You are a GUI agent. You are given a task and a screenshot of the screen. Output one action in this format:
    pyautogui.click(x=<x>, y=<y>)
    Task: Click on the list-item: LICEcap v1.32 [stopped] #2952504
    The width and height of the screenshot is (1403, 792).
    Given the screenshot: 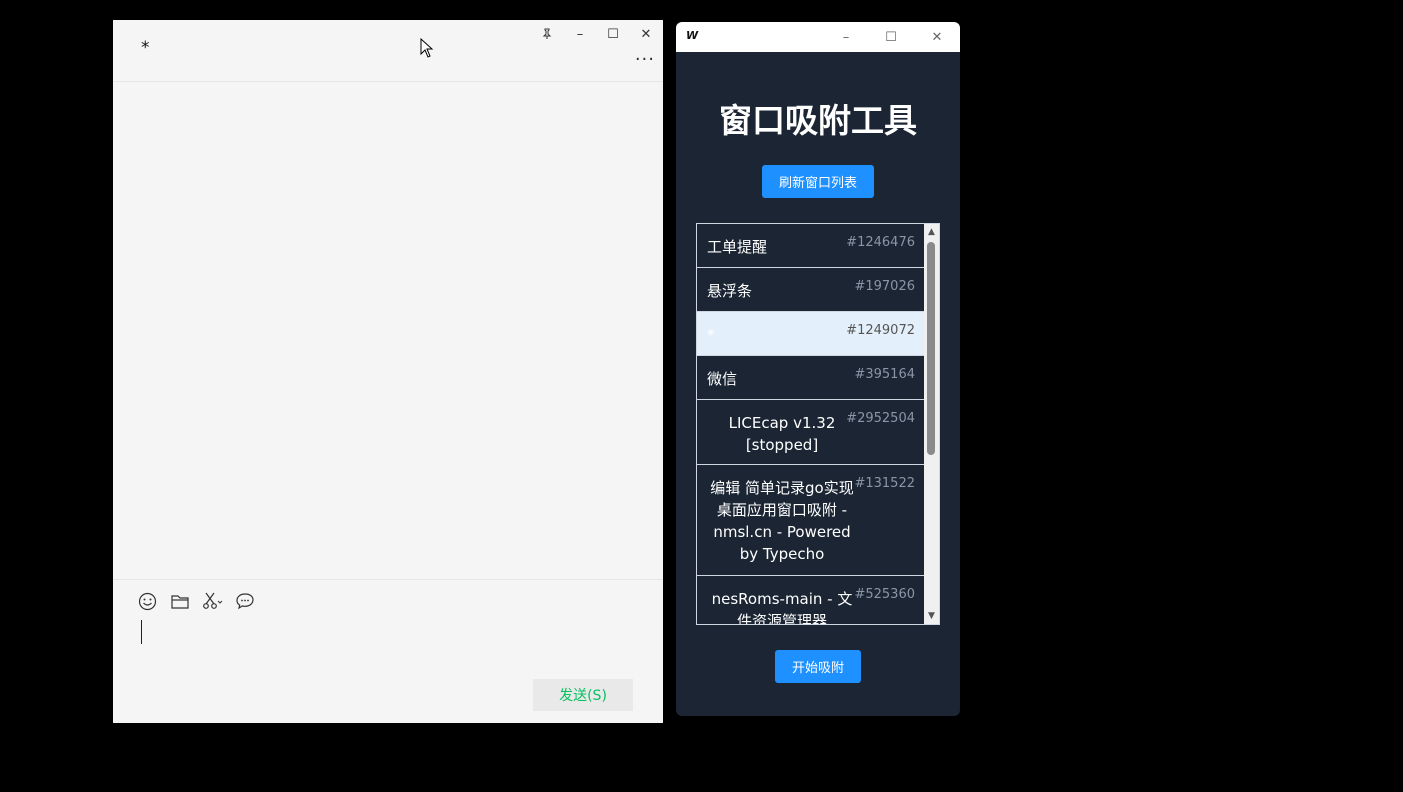 What is the action you would take?
    pyautogui.click(x=810, y=432)
    